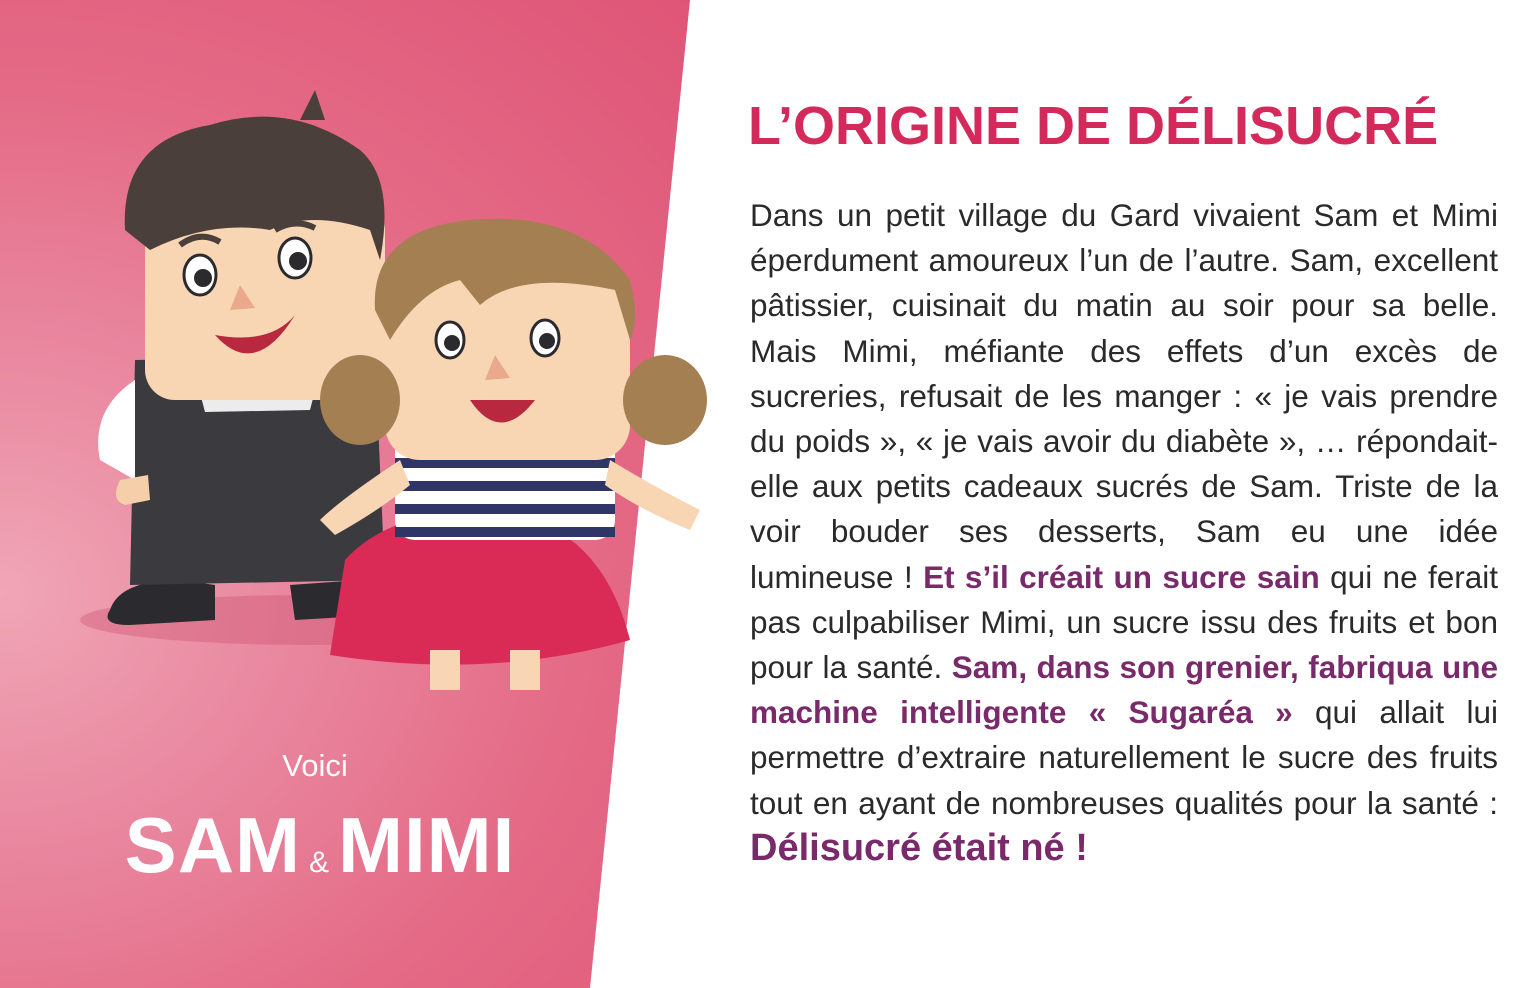 The height and width of the screenshot is (988, 1536). What do you see at coordinates (1121, 576) in the screenshot?
I see `story-highlight-1: Et s’il créait un sucre sain` at bounding box center [1121, 576].